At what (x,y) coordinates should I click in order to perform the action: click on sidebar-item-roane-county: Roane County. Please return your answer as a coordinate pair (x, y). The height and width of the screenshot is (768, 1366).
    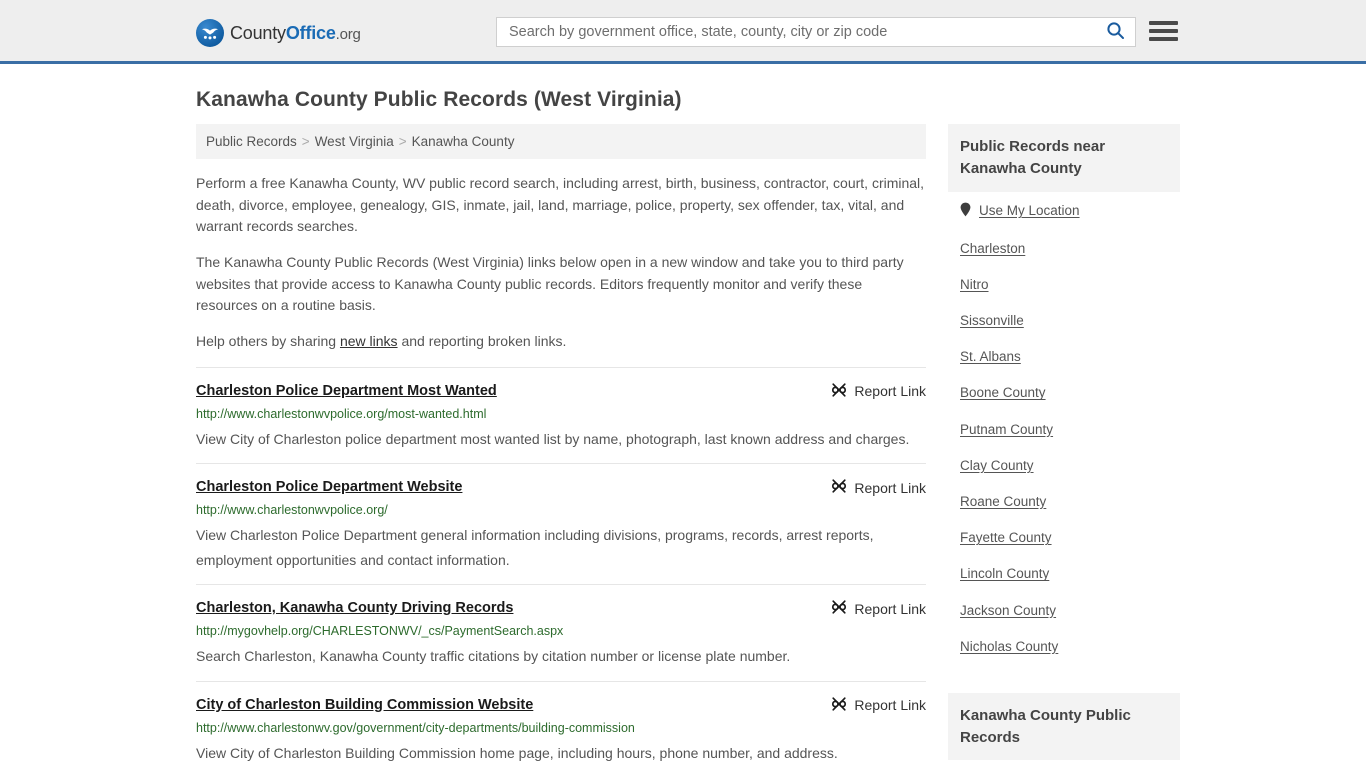
    Looking at the image, I should click on (1064, 502).